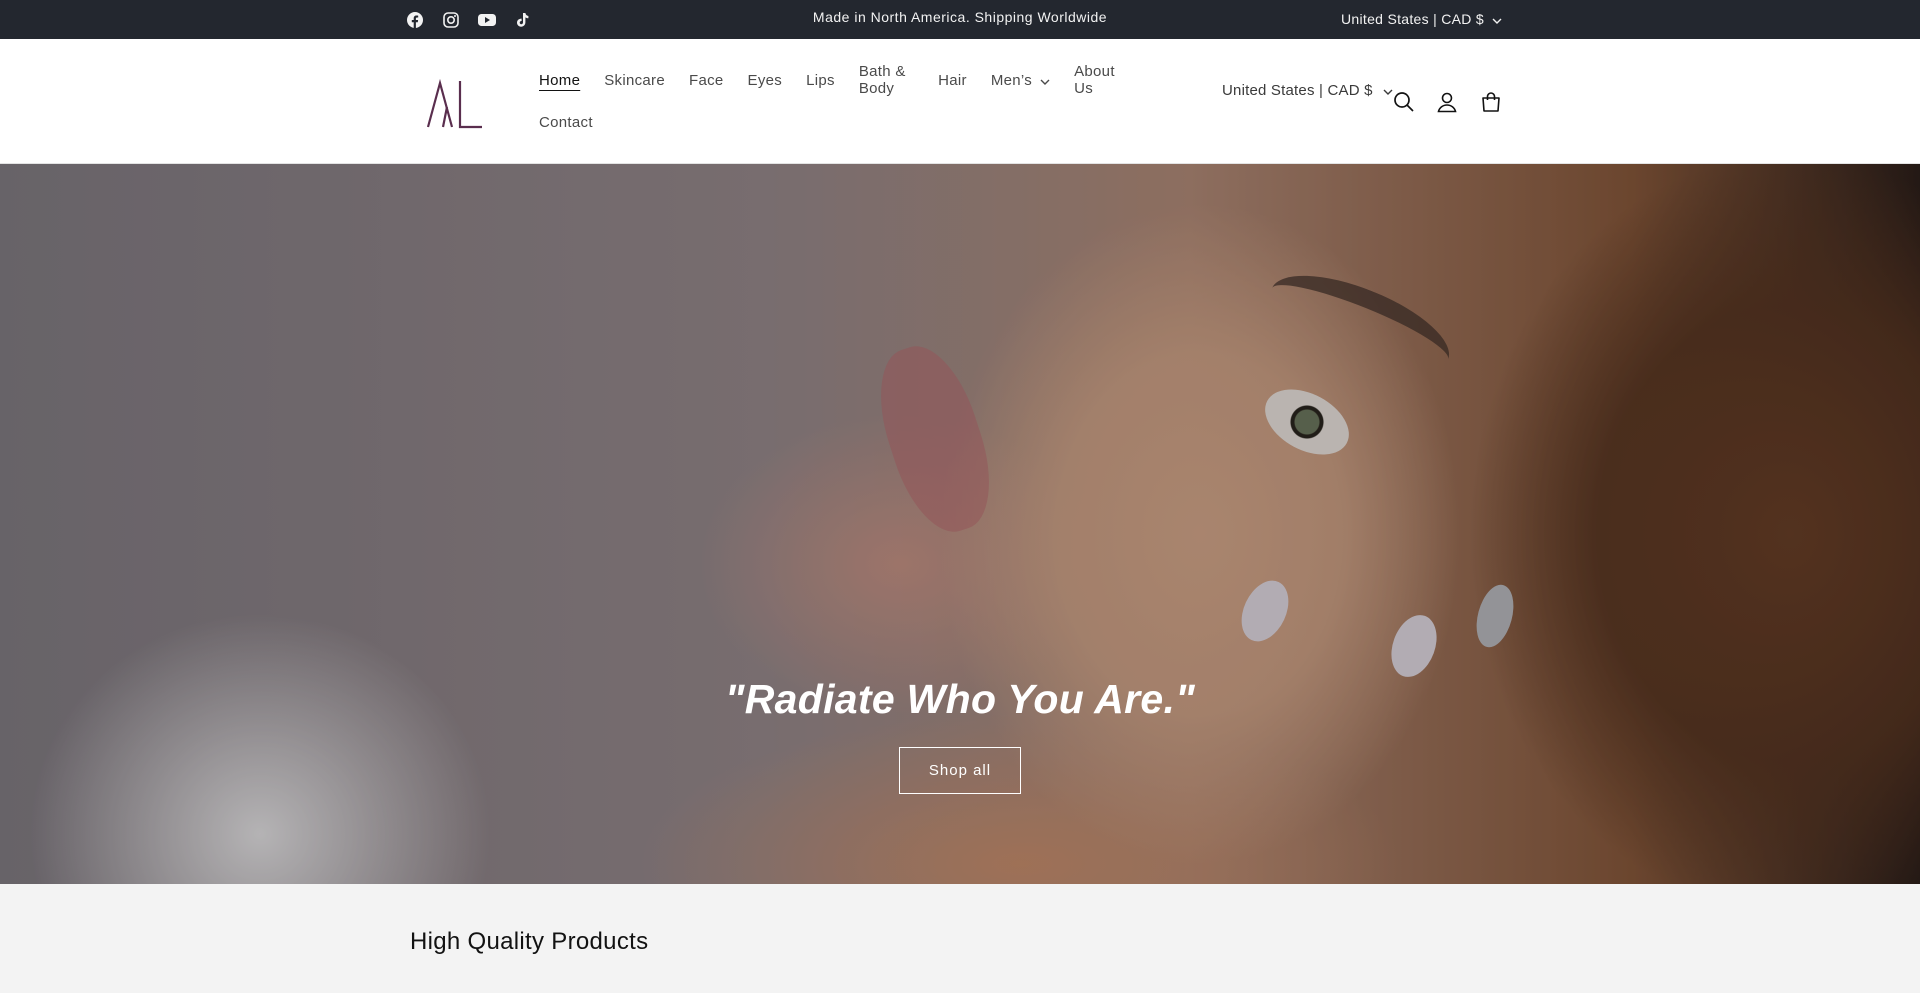 Image resolution: width=1920 pixels, height=993 pixels. What do you see at coordinates (960, 699) in the screenshot?
I see `hero-title: "Radiate Who You Are."` at bounding box center [960, 699].